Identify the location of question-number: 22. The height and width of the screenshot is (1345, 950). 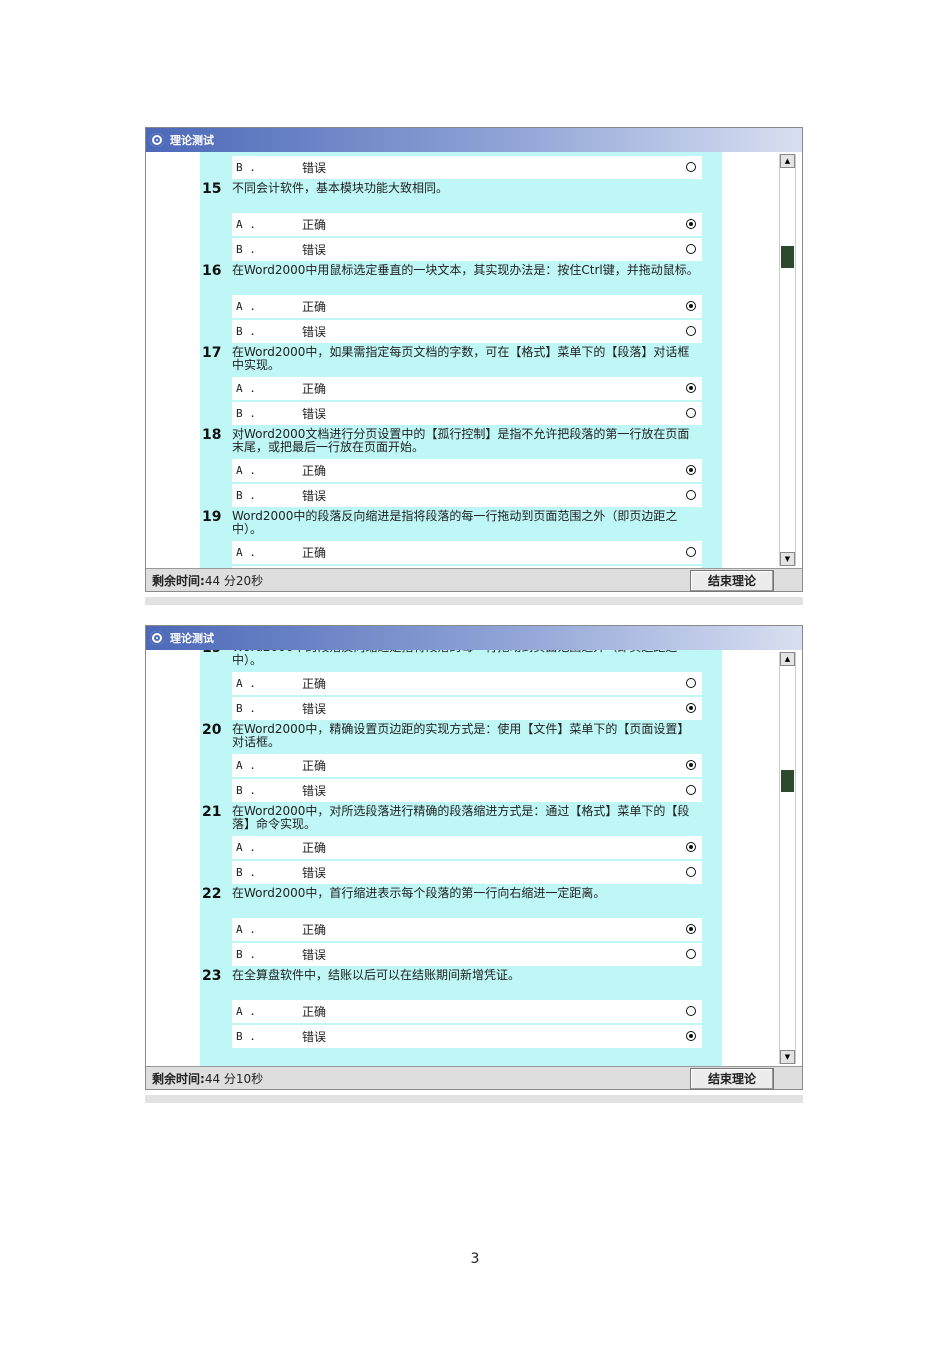
(212, 894).